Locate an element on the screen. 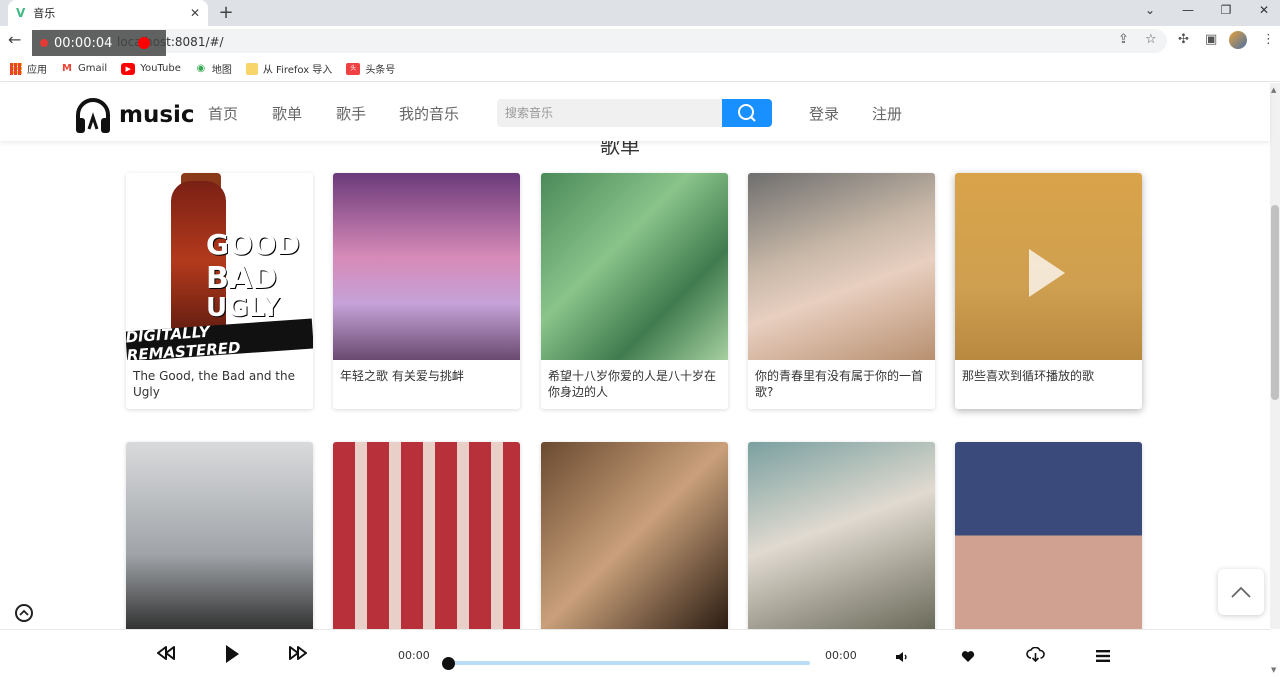  play-icon is located at coordinates (232, 654).